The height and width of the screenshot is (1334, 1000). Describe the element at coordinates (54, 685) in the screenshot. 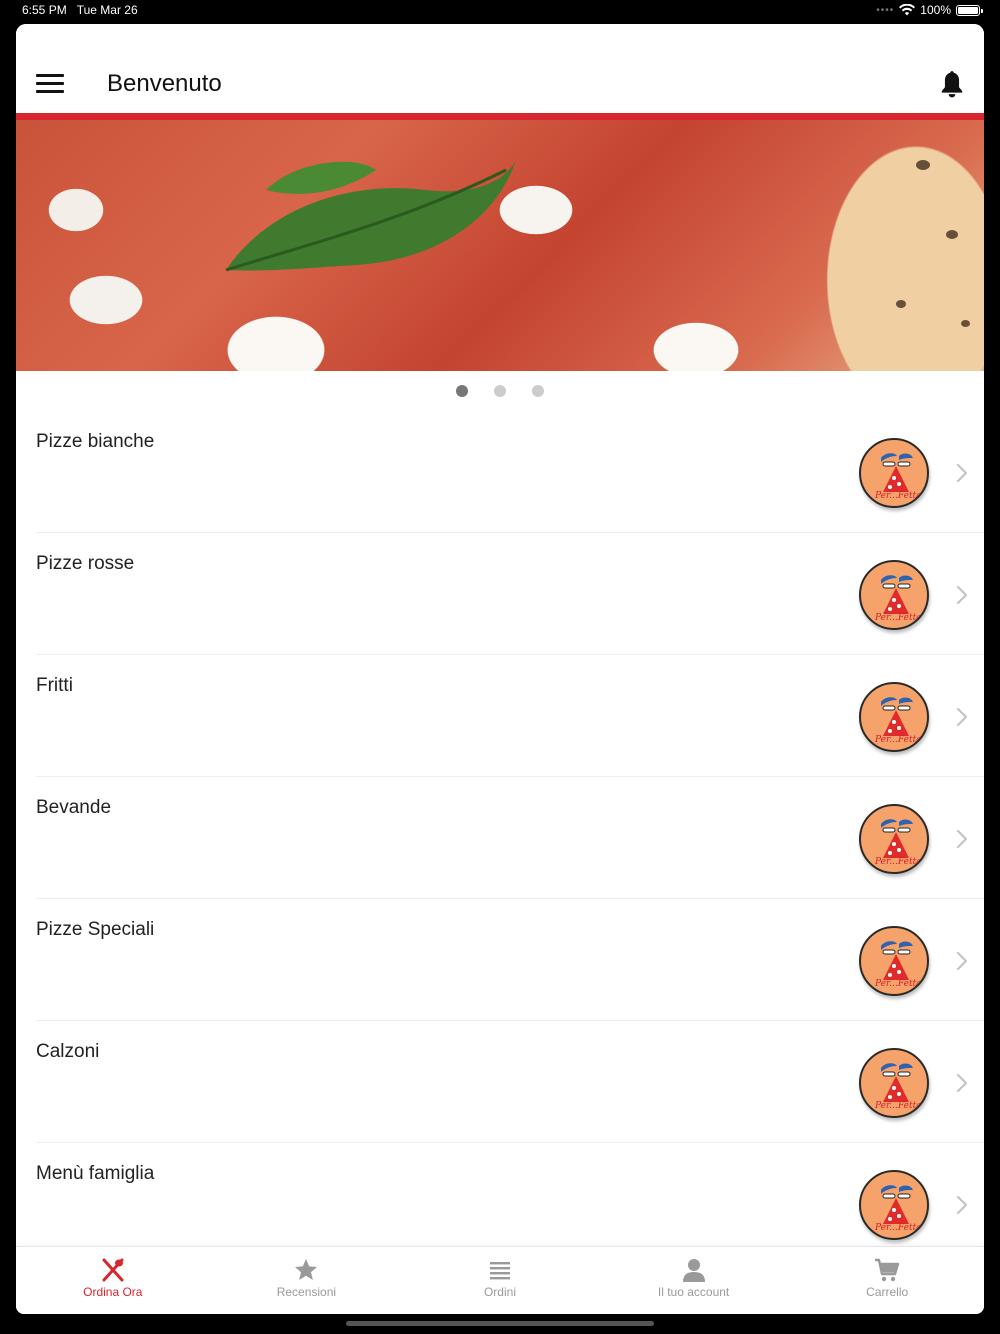

I see `category-label: Fritti` at that location.